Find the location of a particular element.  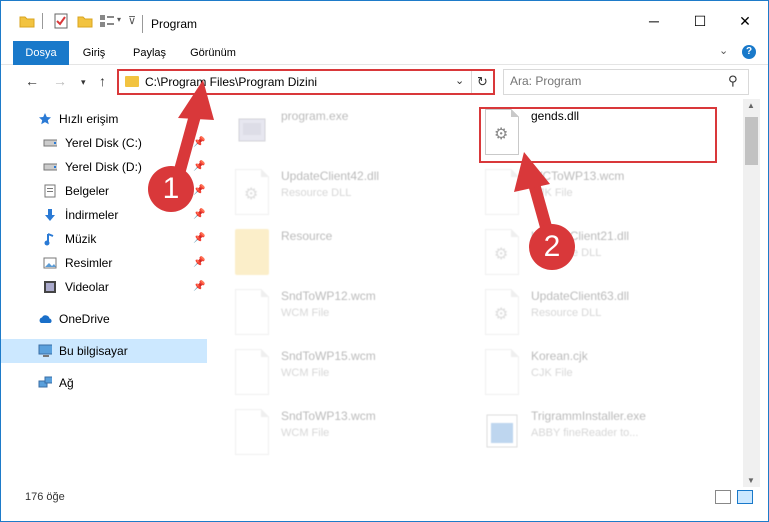

pictures-icon is located at coordinates (50, 263).